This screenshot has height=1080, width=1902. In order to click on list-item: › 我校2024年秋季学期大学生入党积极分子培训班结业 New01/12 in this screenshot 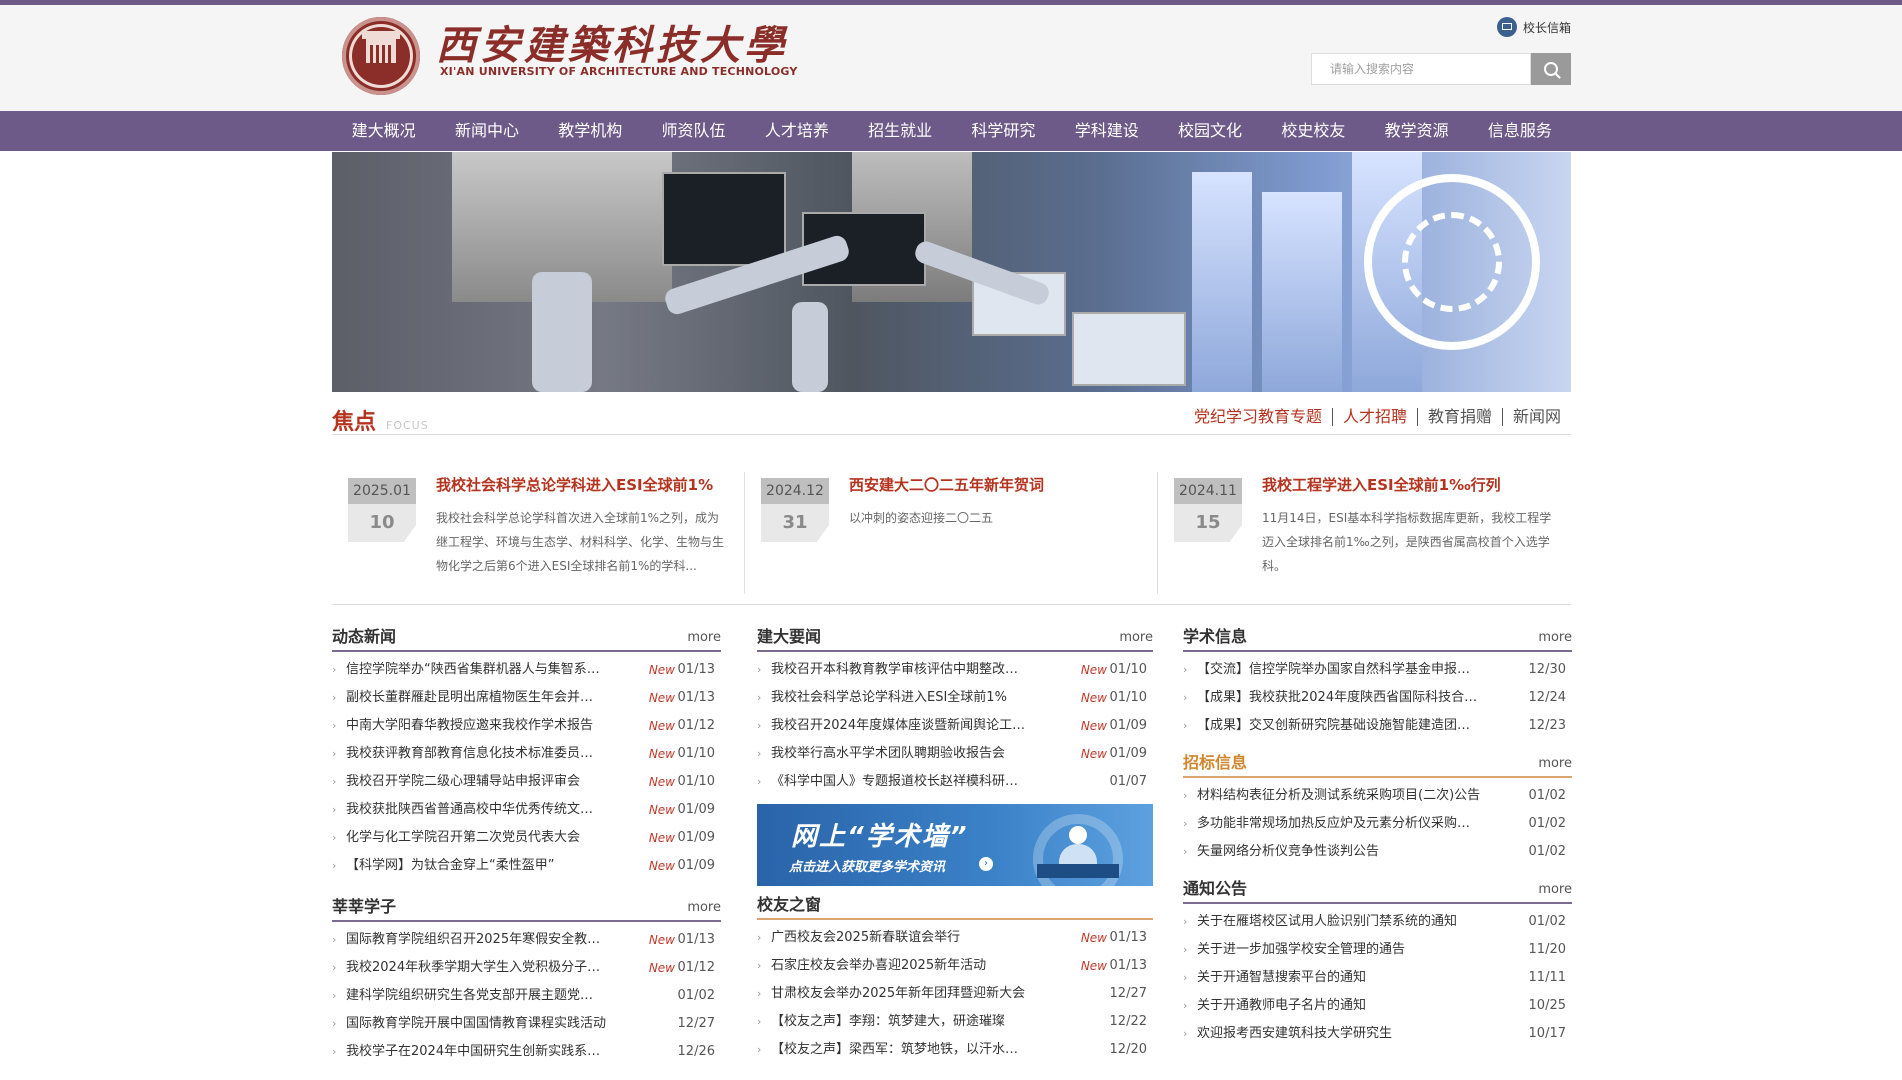, I will do `click(526, 968)`.